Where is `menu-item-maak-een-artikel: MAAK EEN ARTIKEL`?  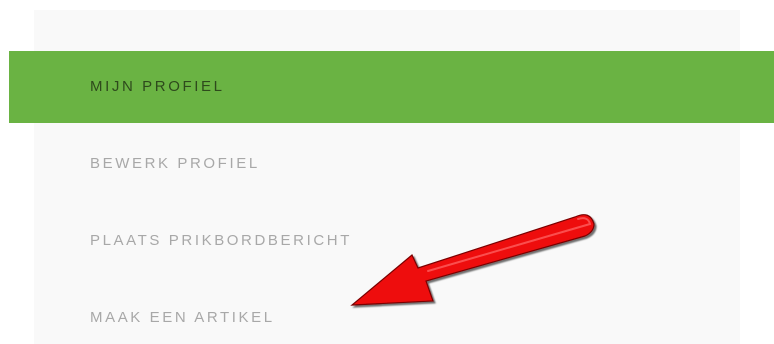 menu-item-maak-een-artikel: MAAK EEN ARTIKEL is located at coordinates (387, 318).